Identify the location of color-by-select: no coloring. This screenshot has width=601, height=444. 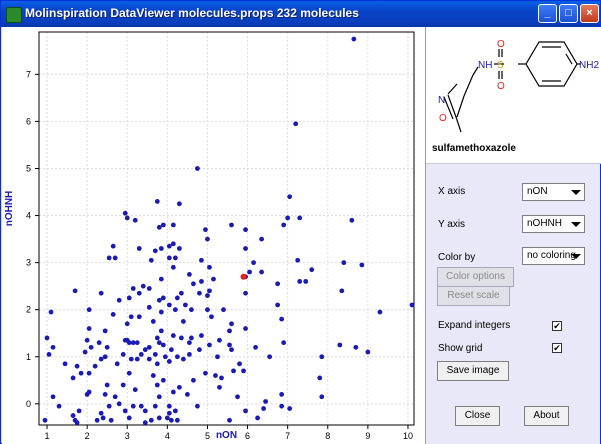
(553, 256).